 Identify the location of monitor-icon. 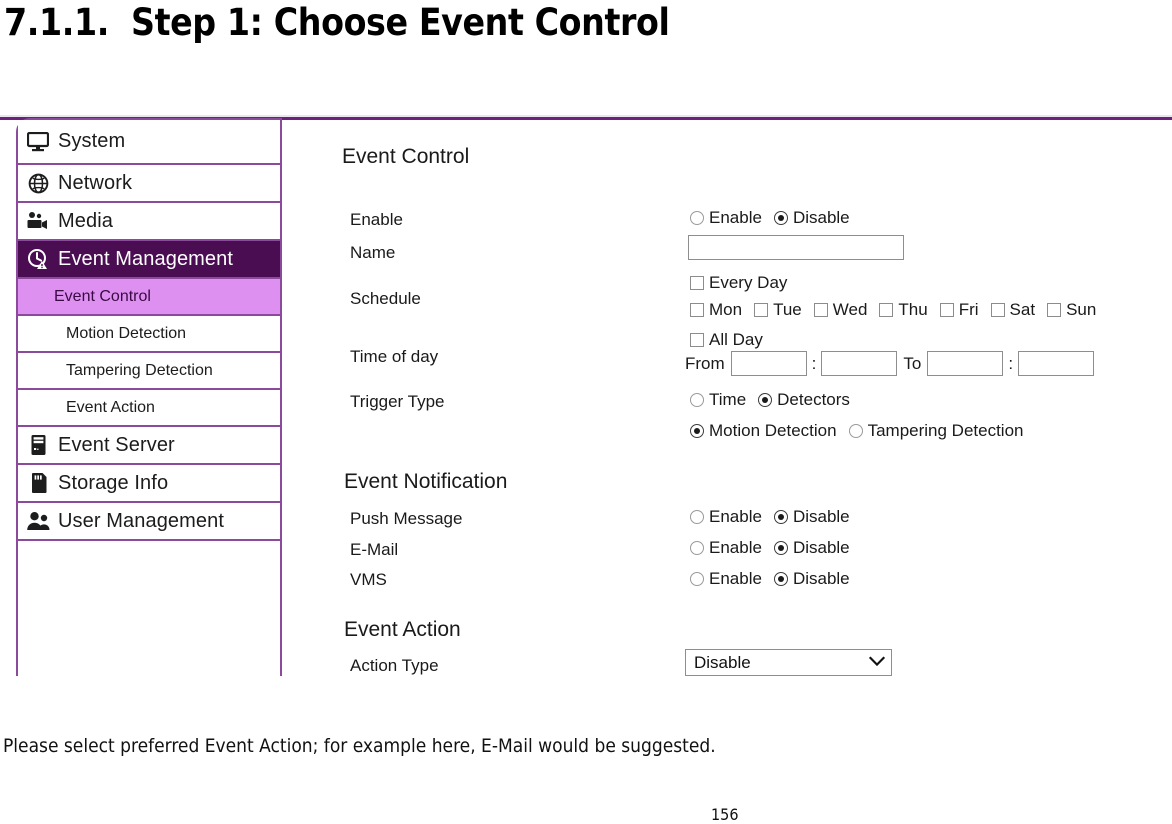
(38, 141).